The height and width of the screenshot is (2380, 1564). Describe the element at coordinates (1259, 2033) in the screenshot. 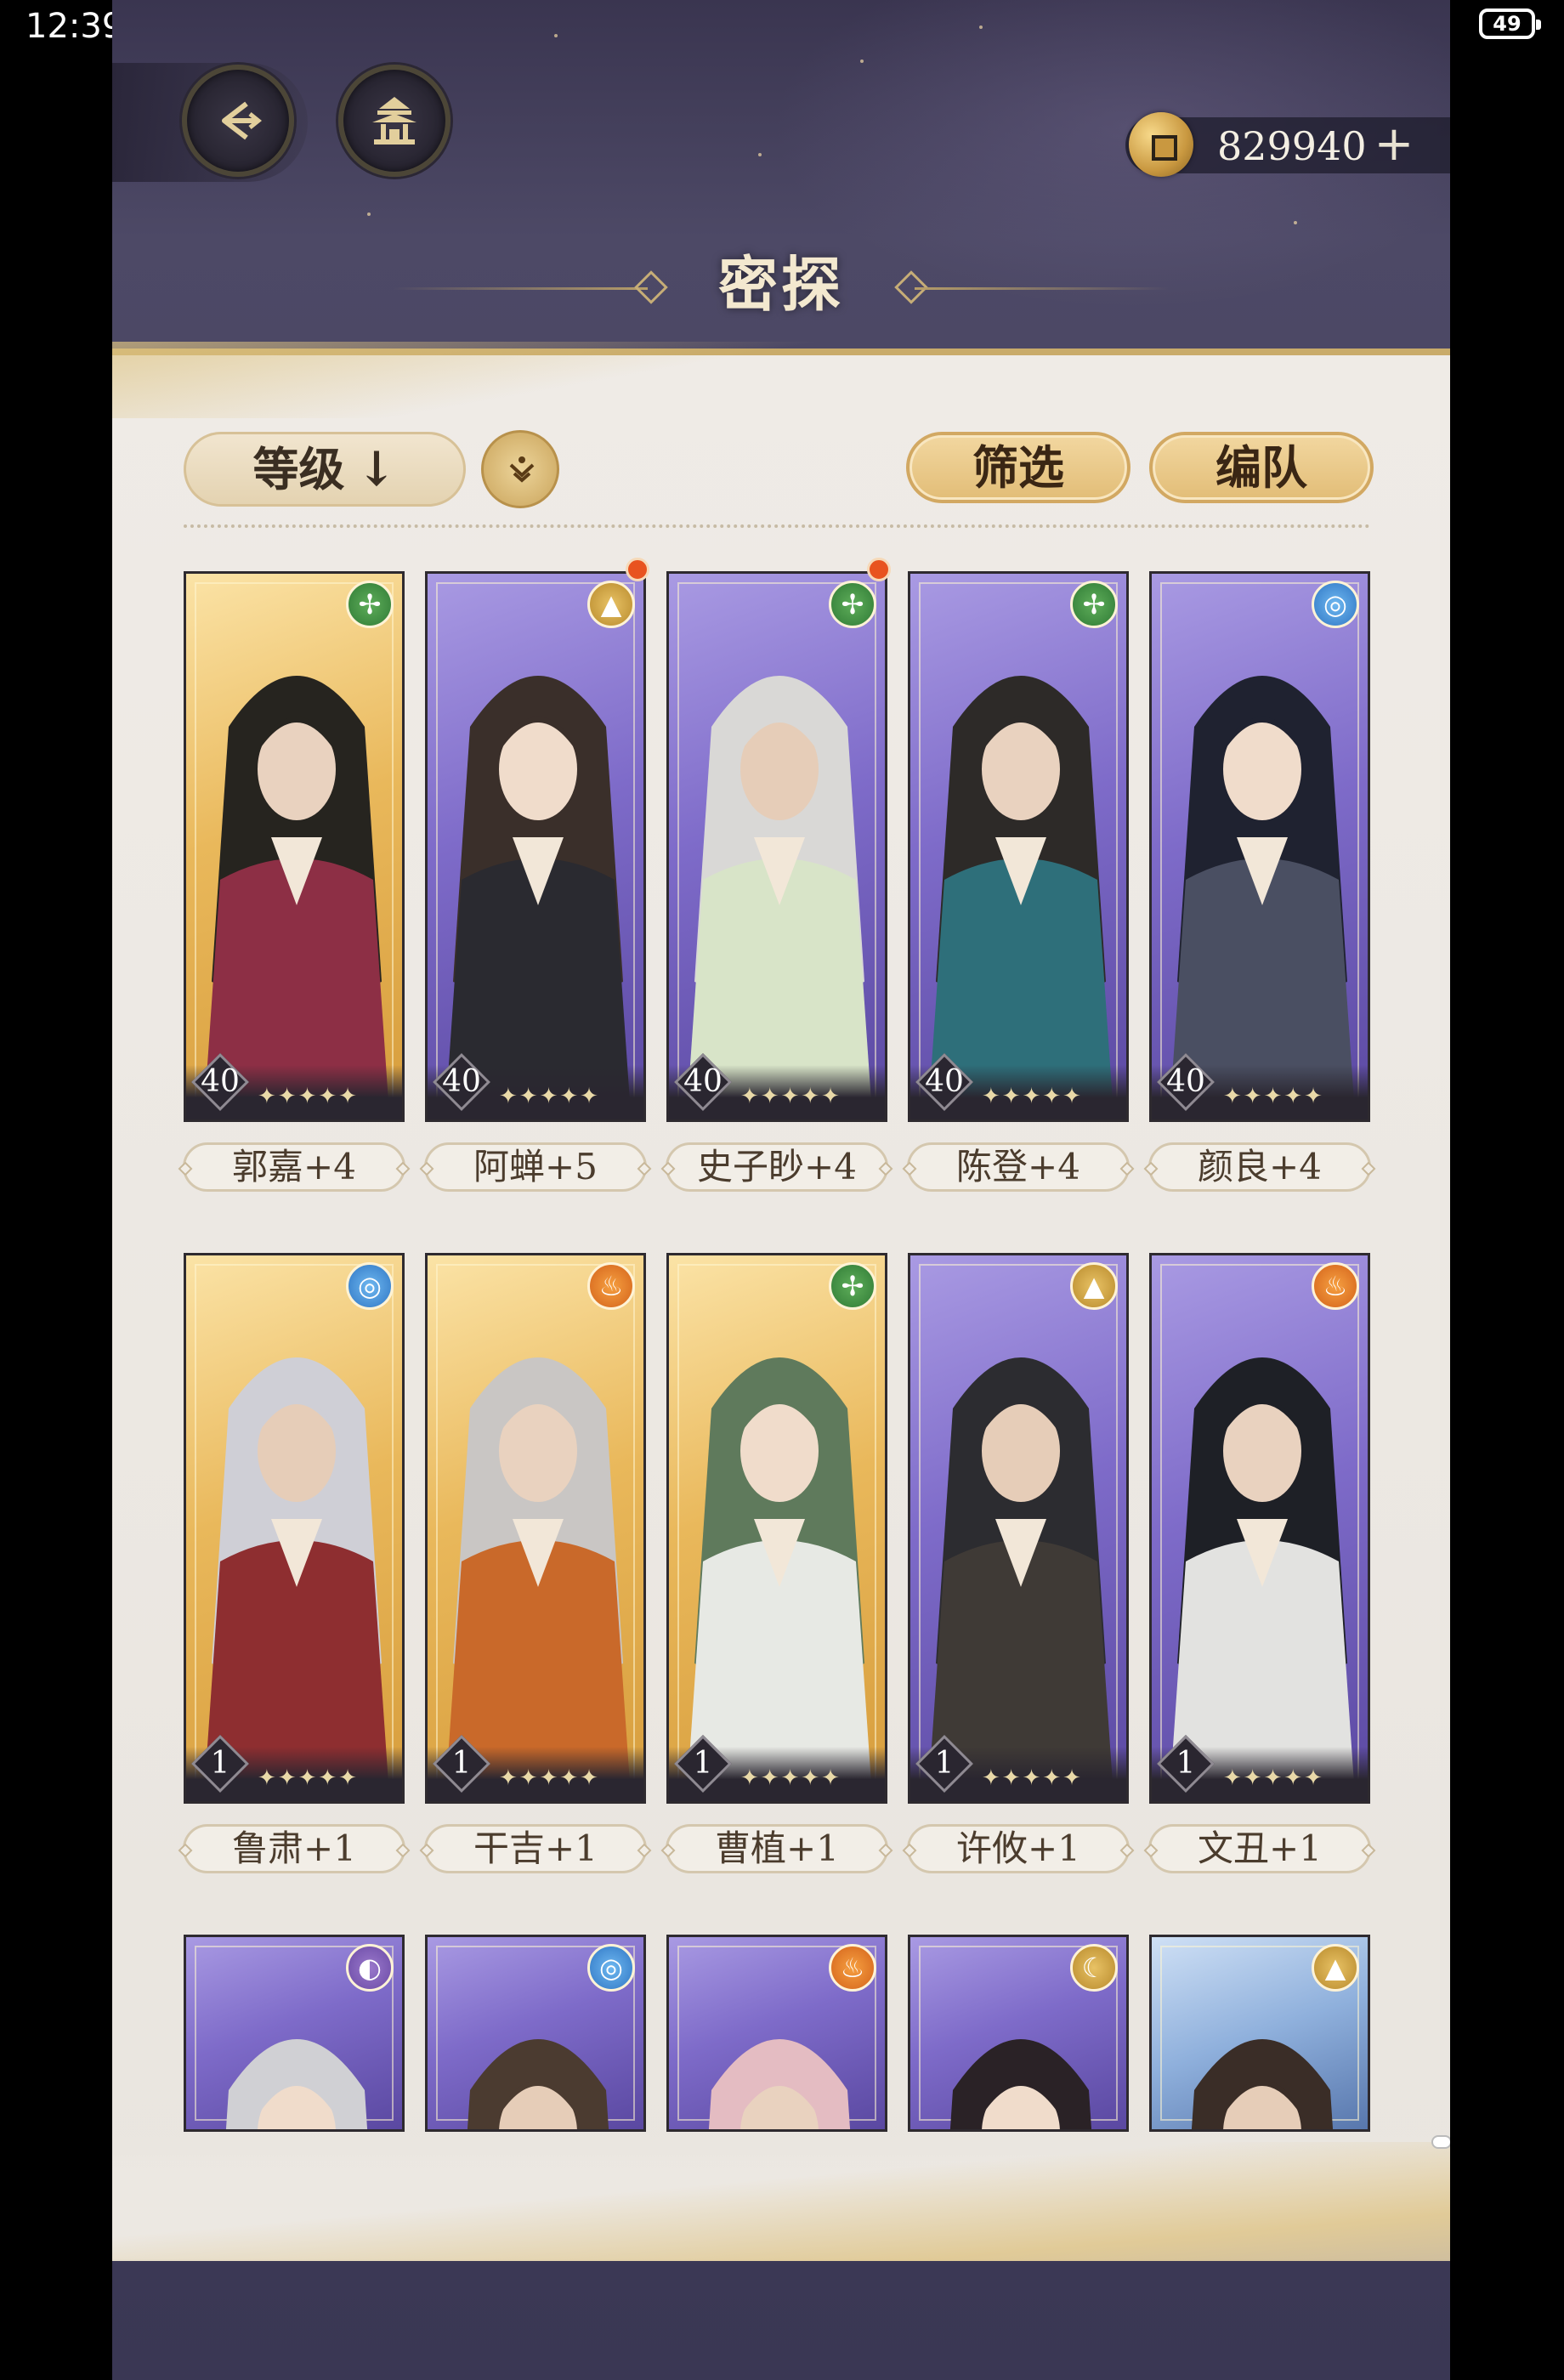

I see `character-card: ▲` at that location.